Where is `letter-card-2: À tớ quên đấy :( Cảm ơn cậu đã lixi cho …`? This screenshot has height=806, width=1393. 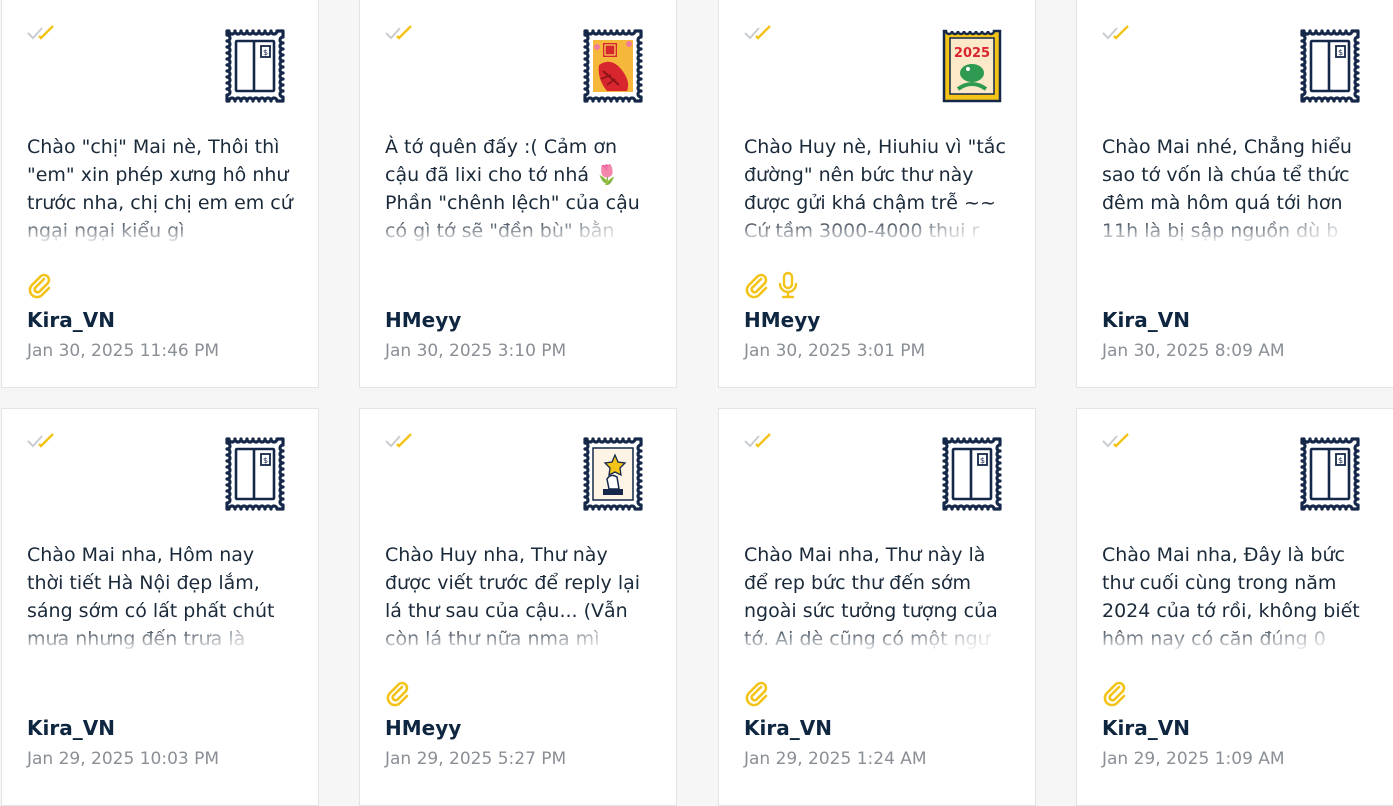
letter-card-2: À tớ quên đấy :( Cảm ơn cậu đã lixi cho … is located at coordinates (518, 194).